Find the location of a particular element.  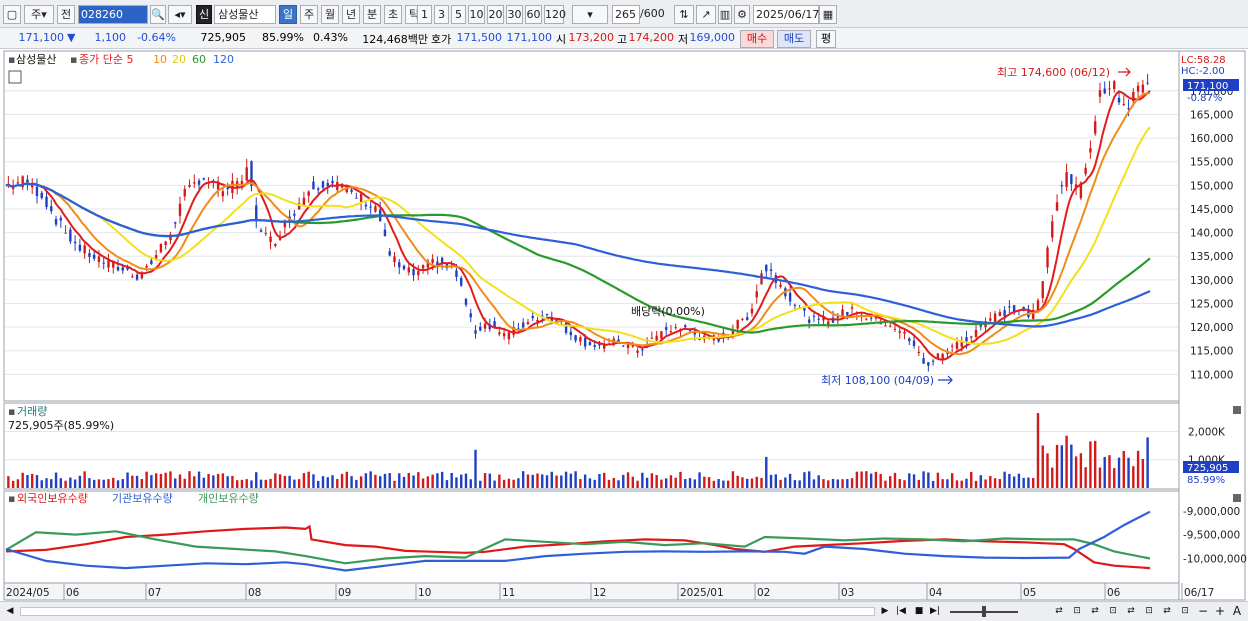

period-type-select: 주▾ is located at coordinates (39, 14).